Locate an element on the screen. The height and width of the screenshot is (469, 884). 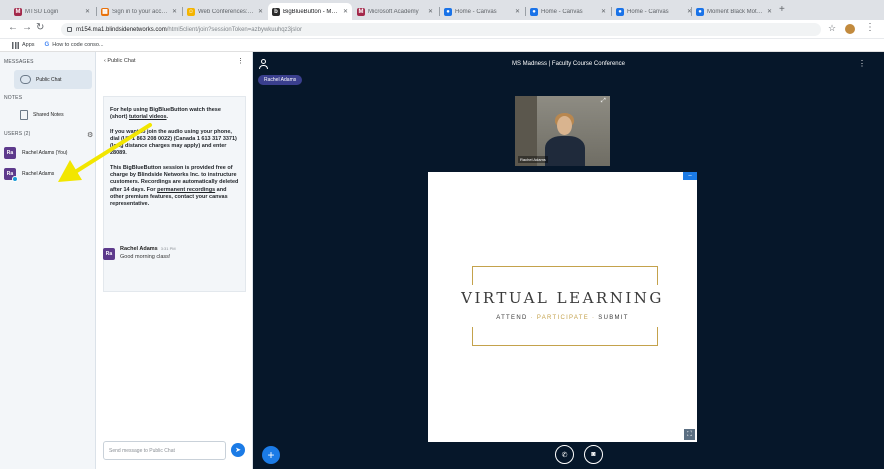
browser-tab: ▦ Sign in to your account ✕ is located at coordinates (139, 11).